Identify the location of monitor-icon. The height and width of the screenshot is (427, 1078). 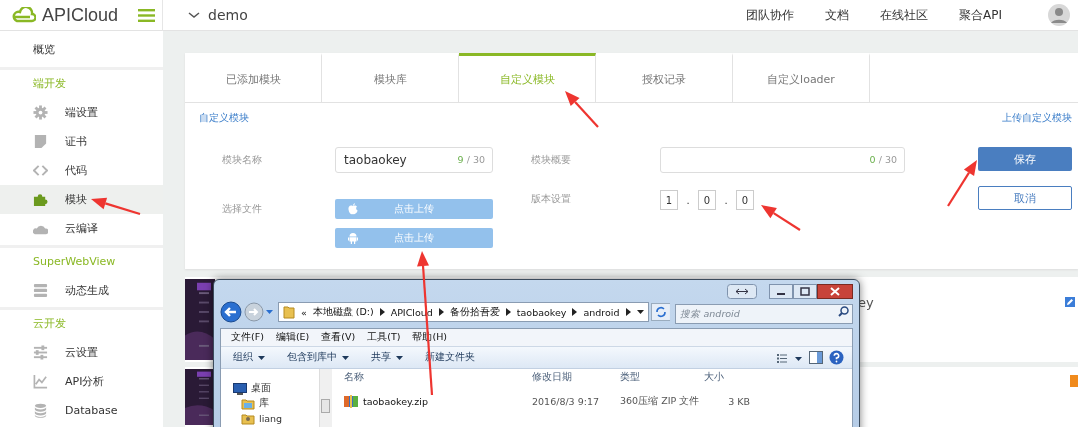
(240, 388).